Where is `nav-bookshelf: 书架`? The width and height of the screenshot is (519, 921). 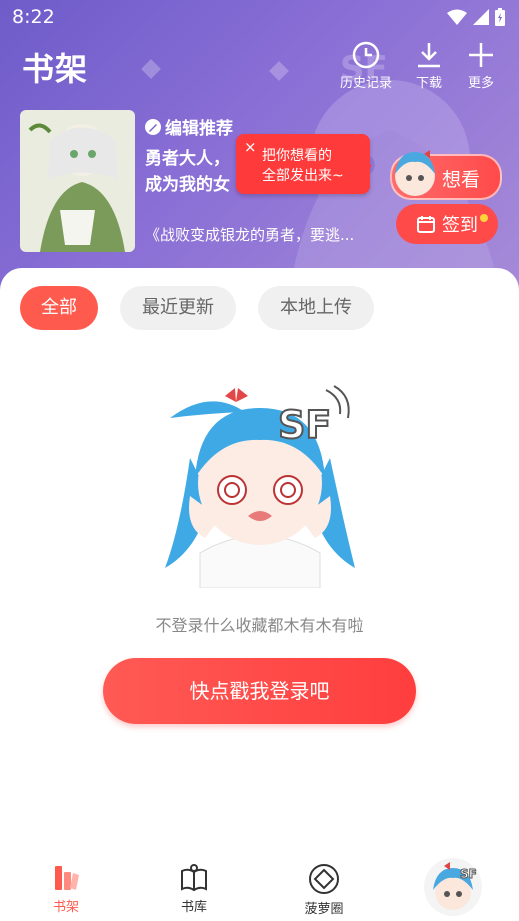
nav-bookshelf: 书架 is located at coordinates (66, 889).